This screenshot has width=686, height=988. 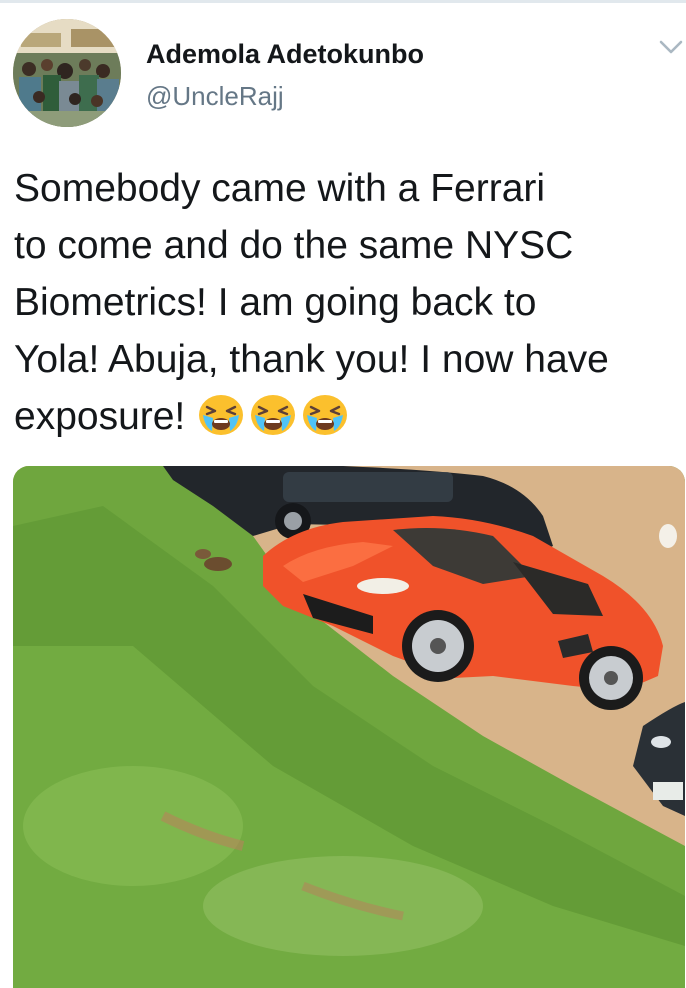 I want to click on tweet-text-line: to come and do the same NYSC, so click(x=294, y=245).